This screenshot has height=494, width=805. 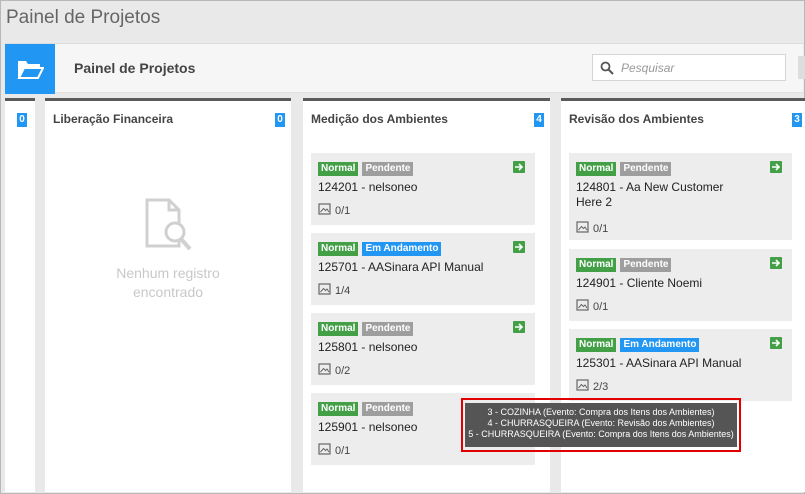 What do you see at coordinates (801, 67) in the screenshot?
I see `header-button-stub` at bounding box center [801, 67].